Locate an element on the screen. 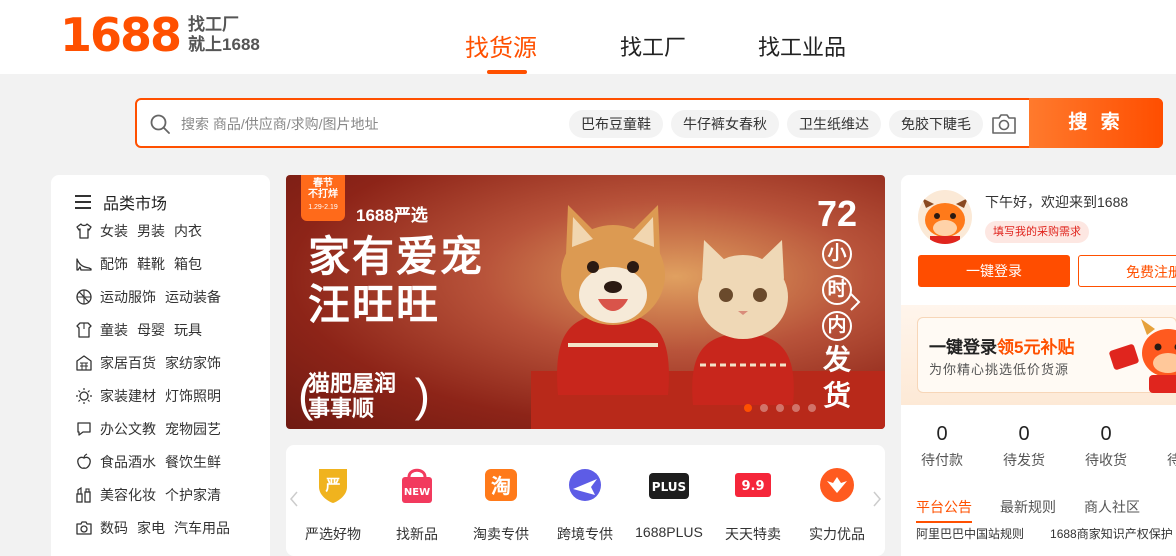 The height and width of the screenshot is (556, 1176). banner-pagination is located at coordinates (780, 408).